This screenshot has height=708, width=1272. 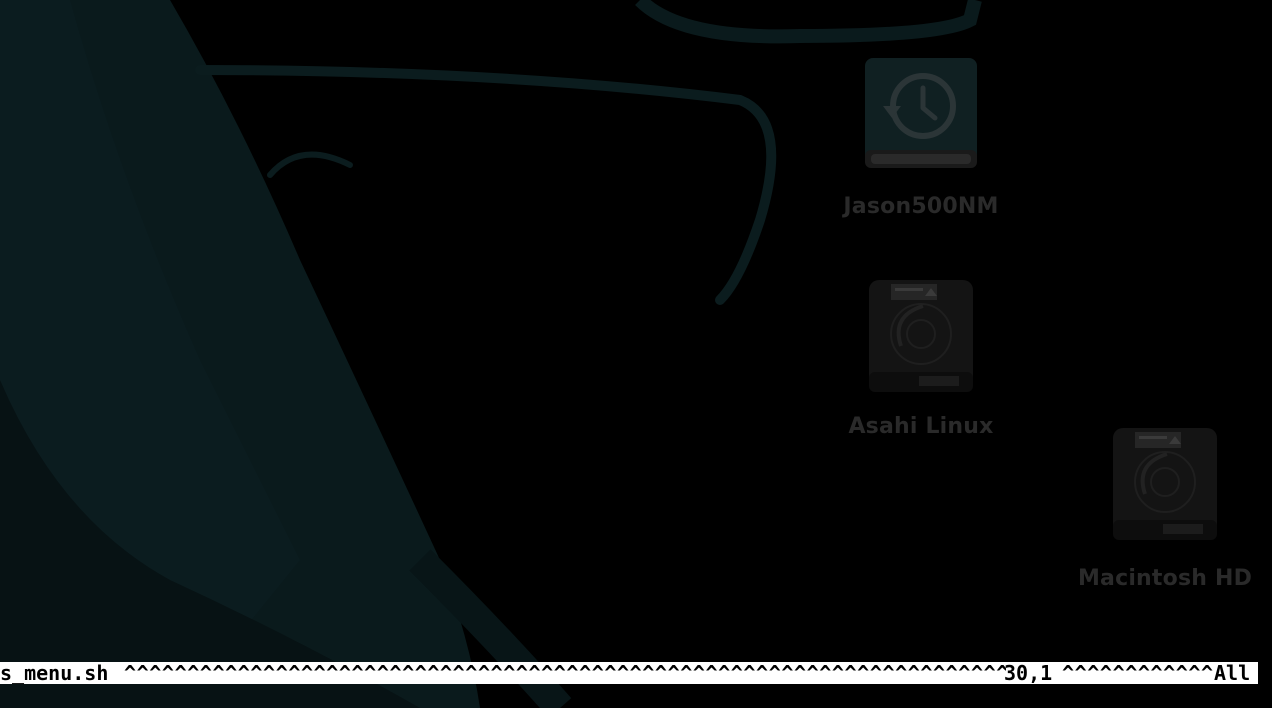 What do you see at coordinates (1028, 673) in the screenshot?
I see `status-cursor-position: 30,1` at bounding box center [1028, 673].